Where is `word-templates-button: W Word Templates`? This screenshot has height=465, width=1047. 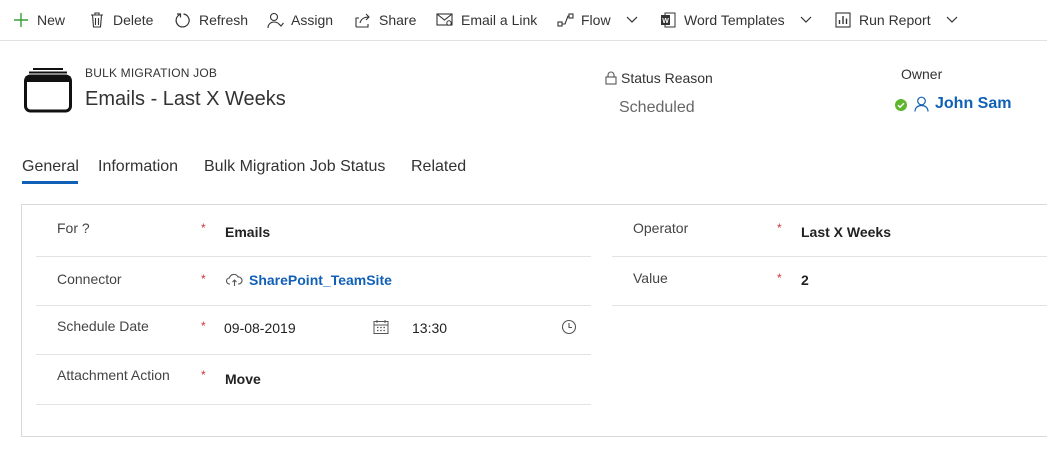 word-templates-button: W Word Templates is located at coordinates (735, 20).